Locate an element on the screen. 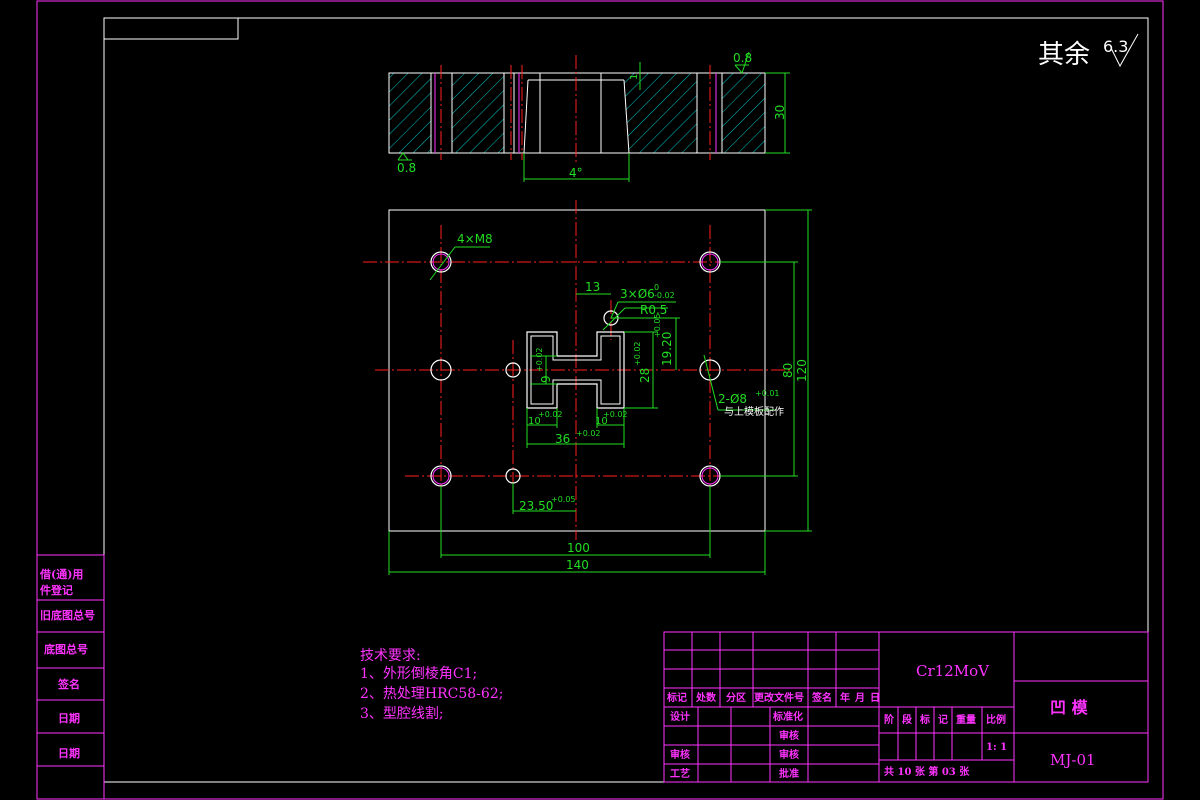 Image resolution: width=1200 pixels, height=800 pixels. technical-requirements: 技术要求: 1、外形倒棱角C1; 2、热处理HRC58-62; 3、型腔线割; is located at coordinates (431, 685).